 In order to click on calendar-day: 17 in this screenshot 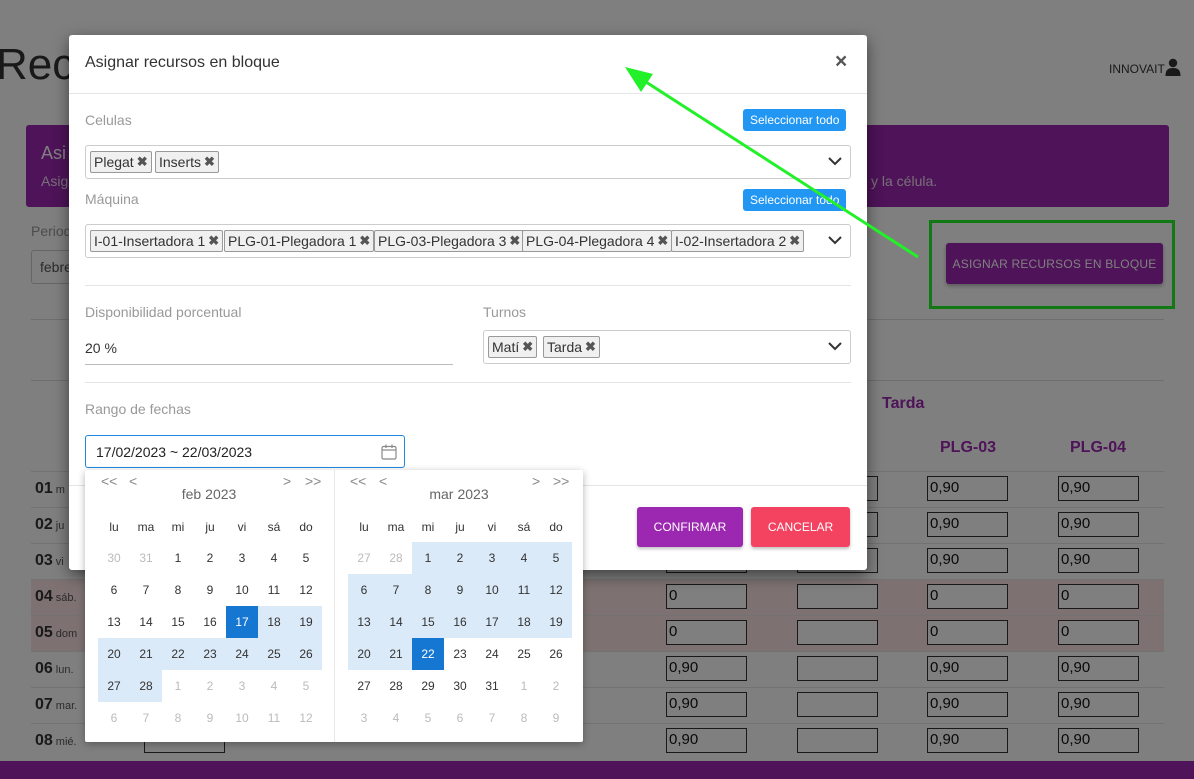, I will do `click(492, 622)`.